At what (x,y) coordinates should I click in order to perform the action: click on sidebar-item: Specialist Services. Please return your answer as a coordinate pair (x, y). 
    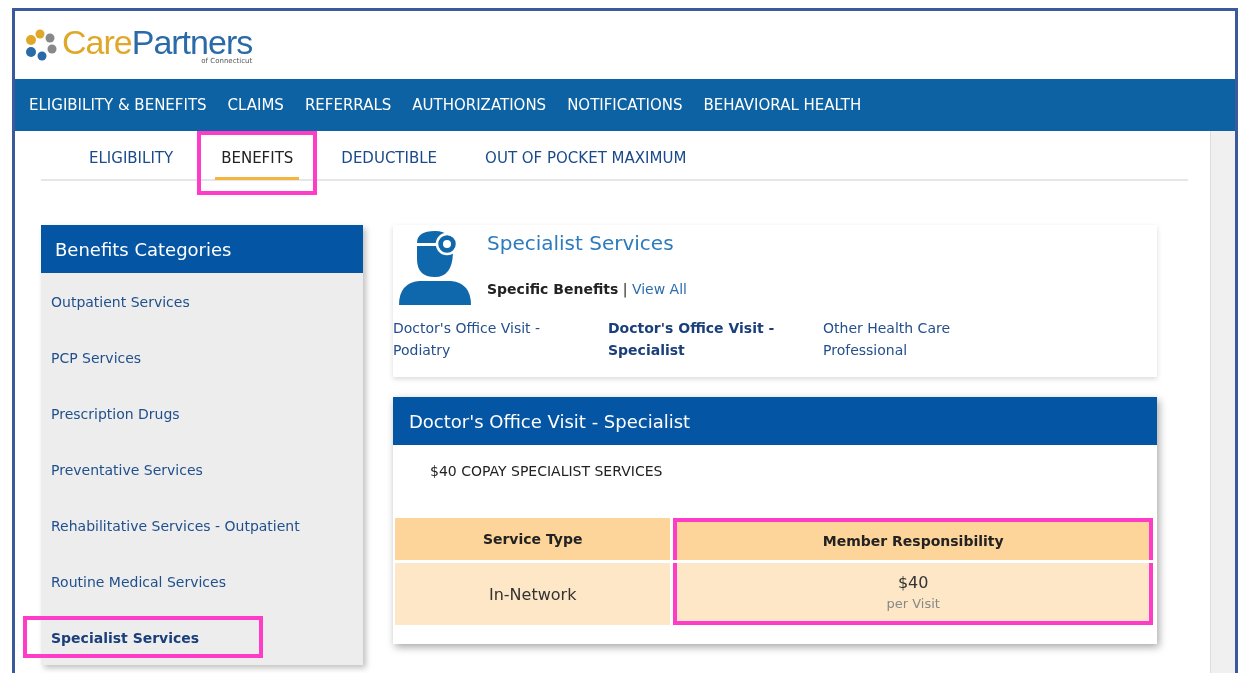
    Looking at the image, I should click on (143, 637).